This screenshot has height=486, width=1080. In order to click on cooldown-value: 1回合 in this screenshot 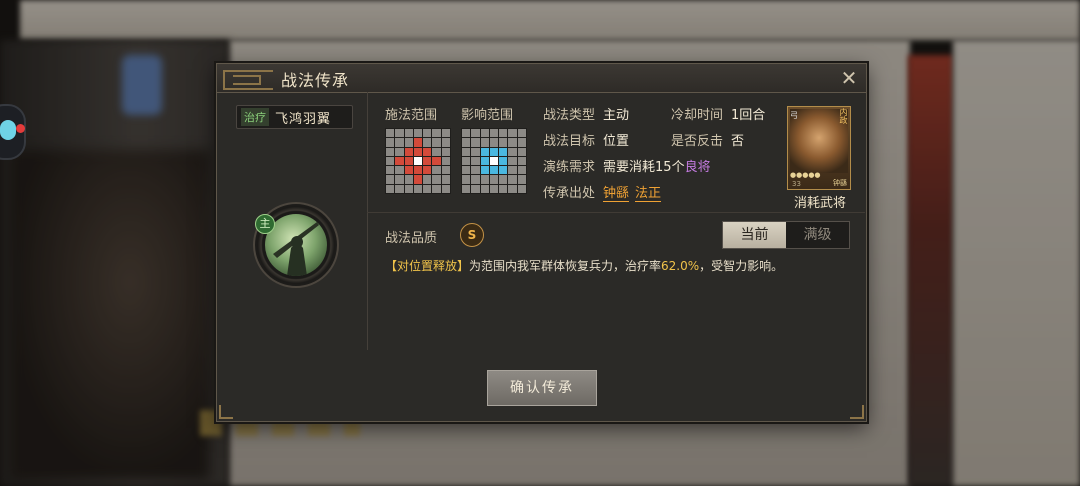, I will do `click(748, 115)`.